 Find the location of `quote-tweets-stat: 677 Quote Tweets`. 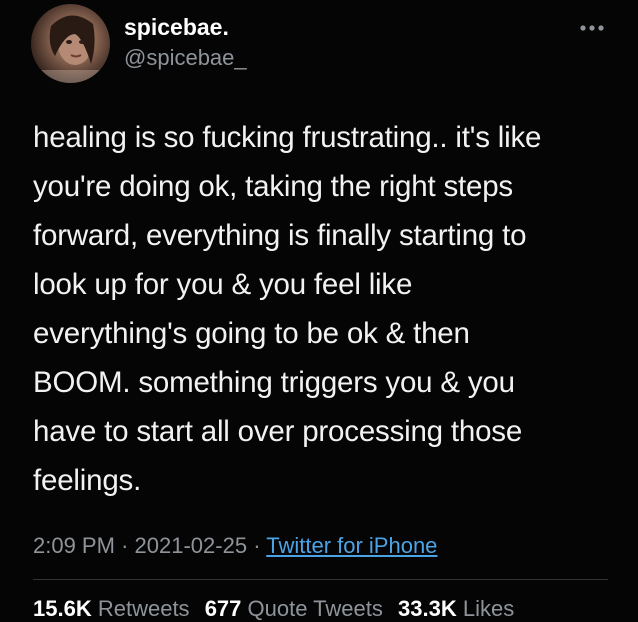

quote-tweets-stat: 677 Quote Tweets is located at coordinates (294, 608).